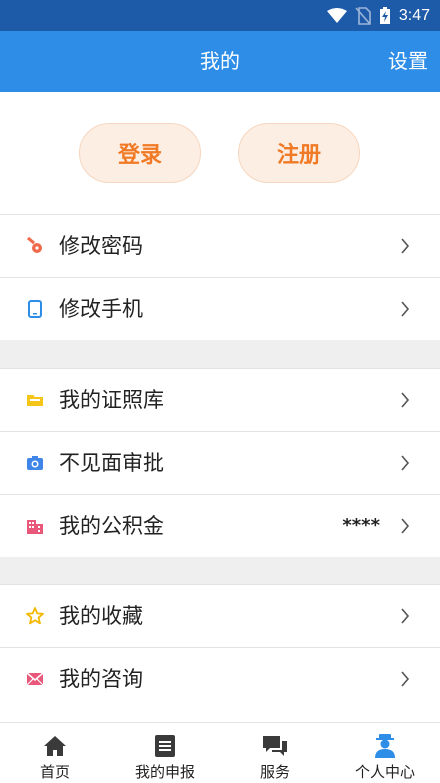 This screenshot has height=783, width=440. Describe the element at coordinates (111, 526) in the screenshot. I see `menu-item-label: 我的公积金` at that location.